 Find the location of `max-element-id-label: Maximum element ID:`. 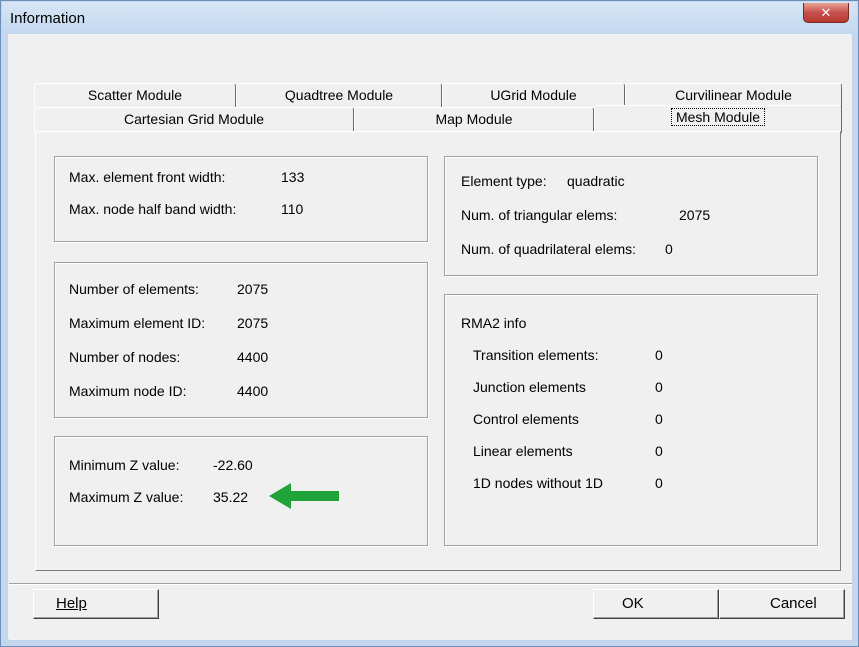

max-element-id-label: Maximum element ID: is located at coordinates (137, 323).